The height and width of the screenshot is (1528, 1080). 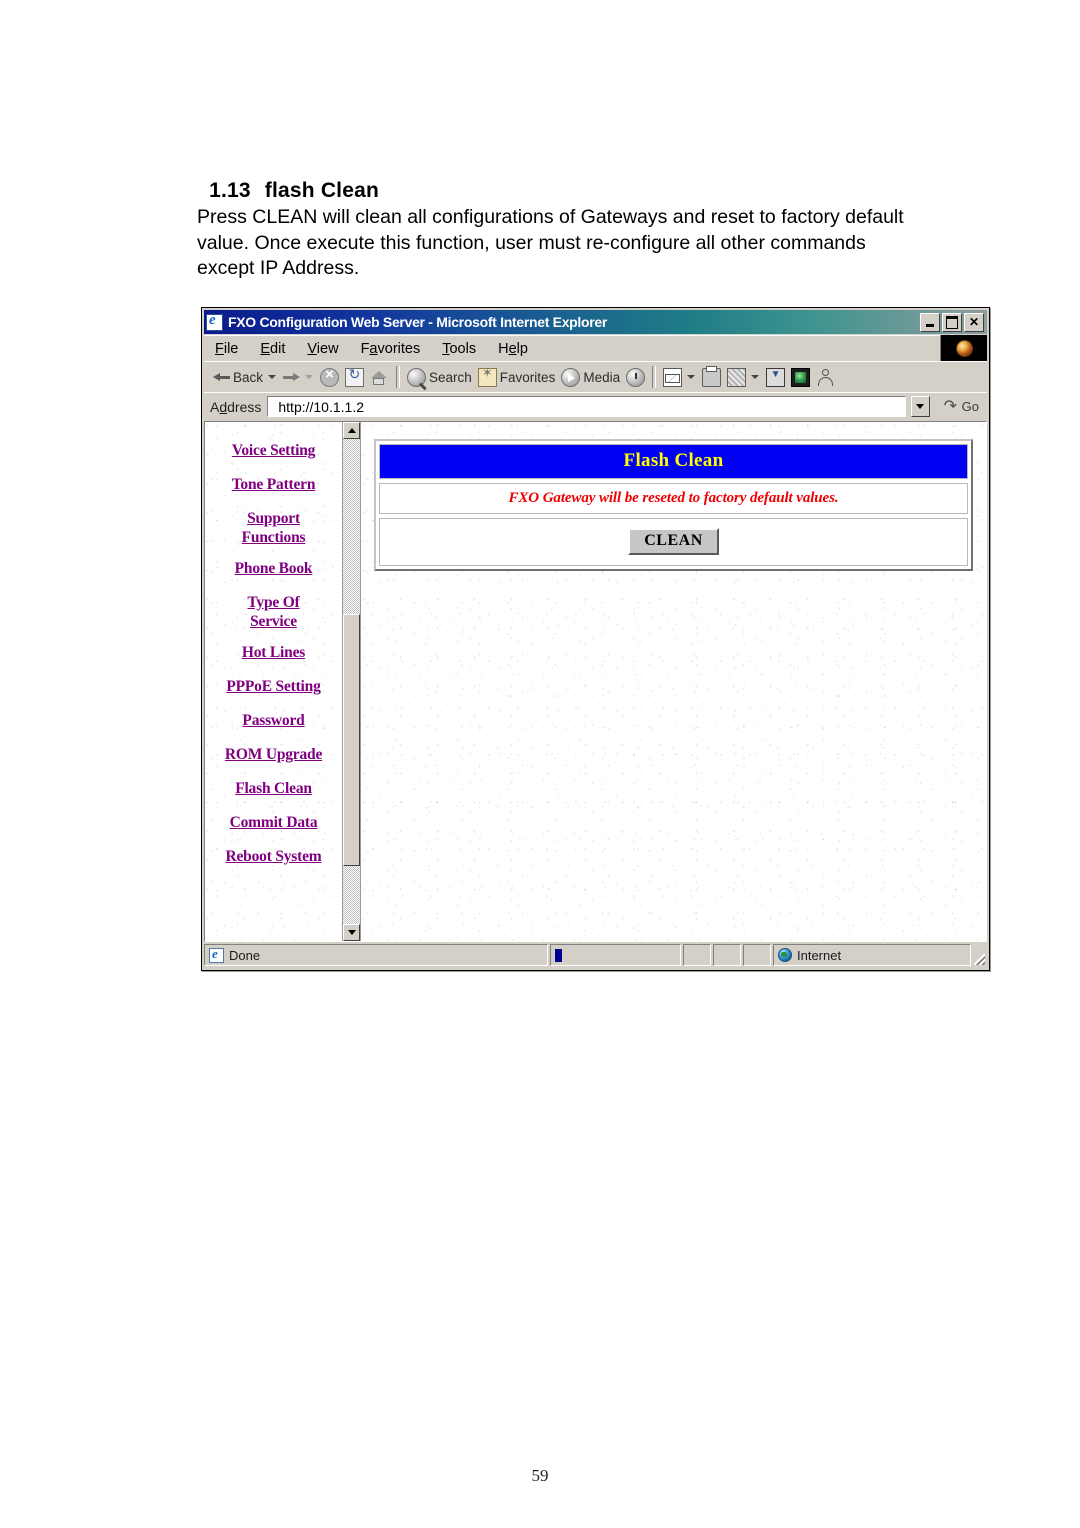 What do you see at coordinates (236, 406) in the screenshot?
I see `address-label: Address` at bounding box center [236, 406].